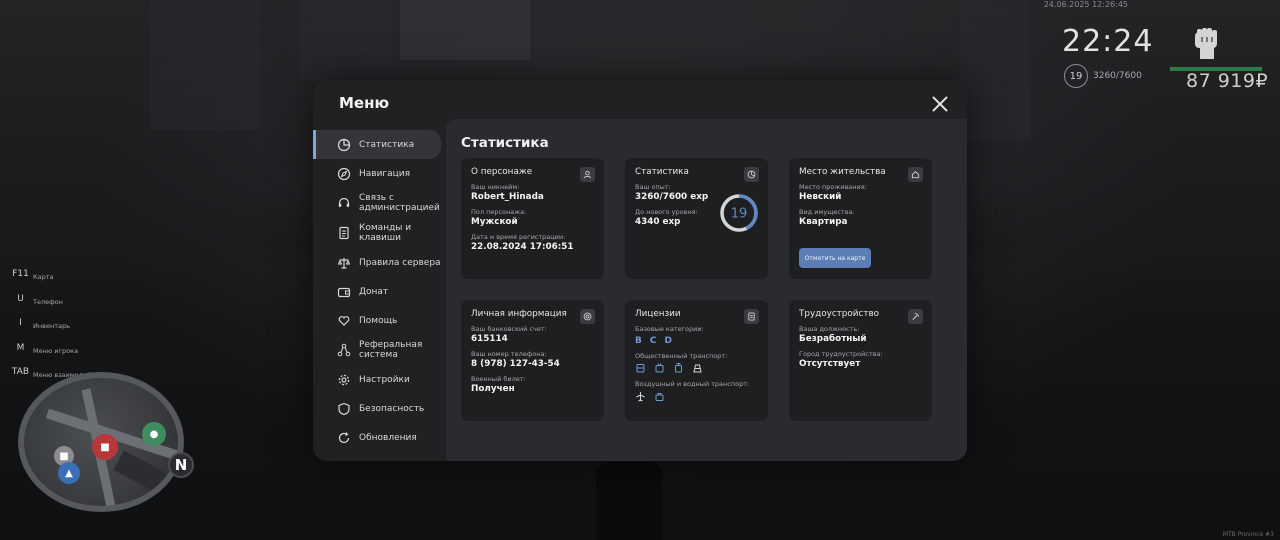  Describe the element at coordinates (400, 262) in the screenshot. I see `sidebar-item-label: Правила сервера` at that location.